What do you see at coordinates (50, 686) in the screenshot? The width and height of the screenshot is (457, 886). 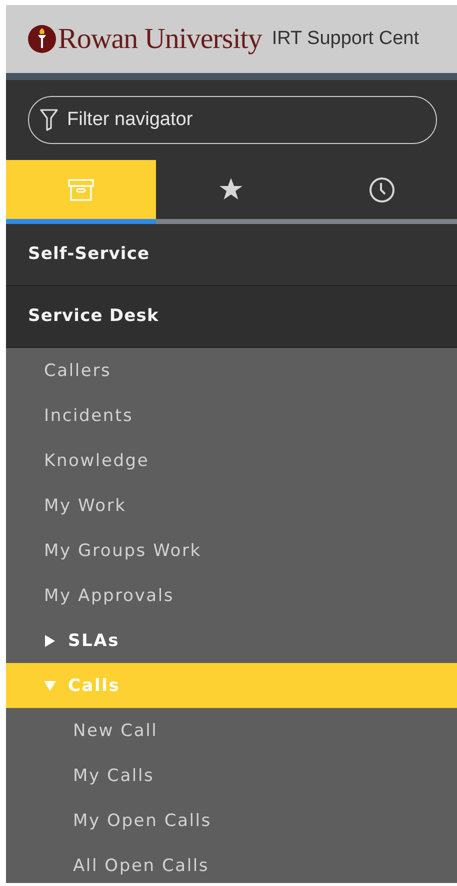 I see `caret-down-icon` at bounding box center [50, 686].